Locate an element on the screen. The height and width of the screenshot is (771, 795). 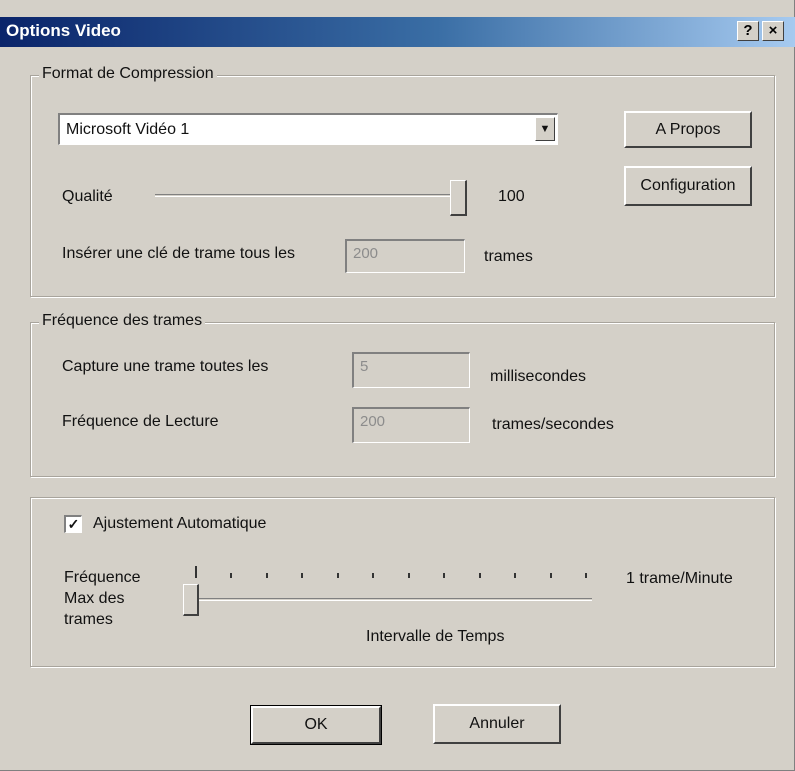
help-icon: ? is located at coordinates (748, 30).